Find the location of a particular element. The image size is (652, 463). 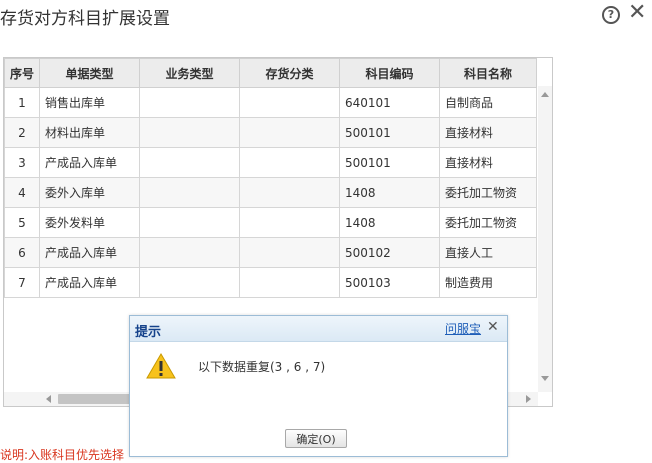

close-icon: ✕ is located at coordinates (637, 13).